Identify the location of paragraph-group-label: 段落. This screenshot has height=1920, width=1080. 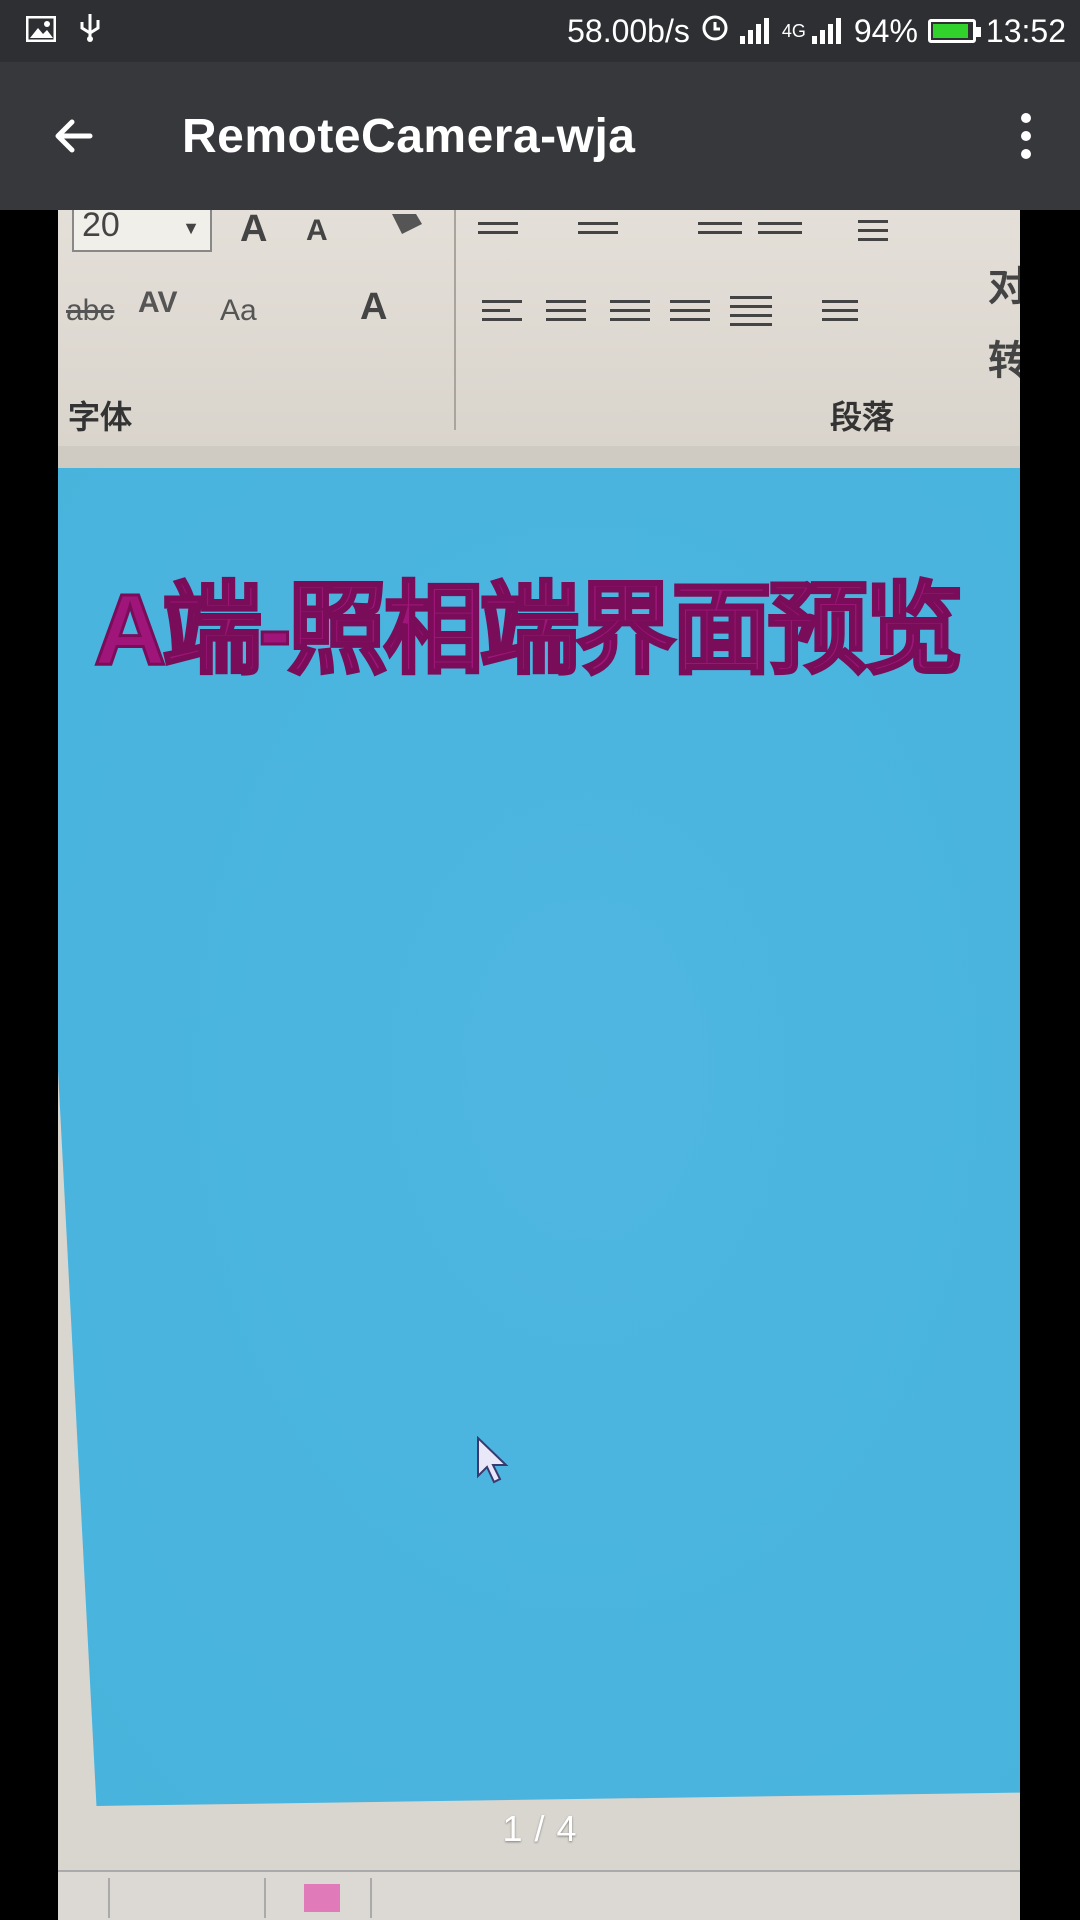
(862, 417).